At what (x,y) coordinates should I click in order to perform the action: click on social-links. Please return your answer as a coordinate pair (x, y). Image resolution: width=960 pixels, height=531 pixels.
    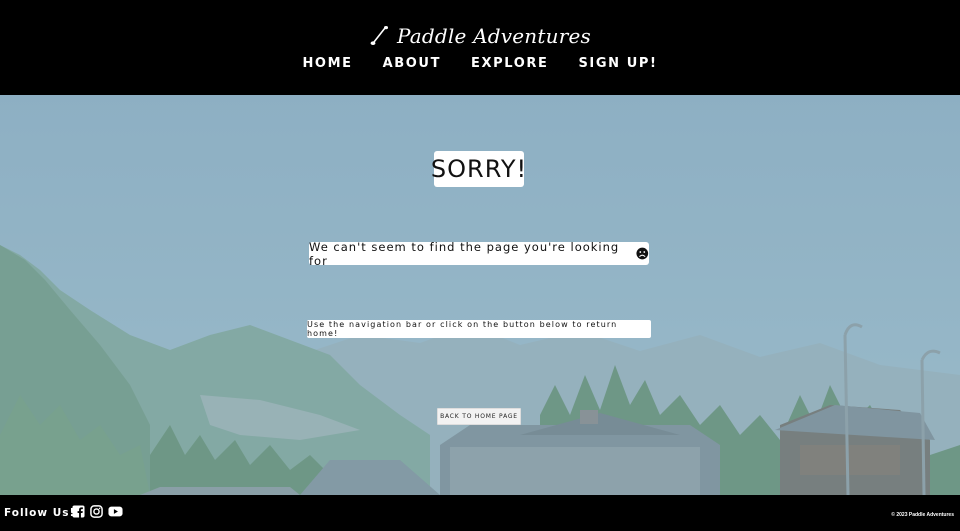
    Looking at the image, I should click on (97, 511).